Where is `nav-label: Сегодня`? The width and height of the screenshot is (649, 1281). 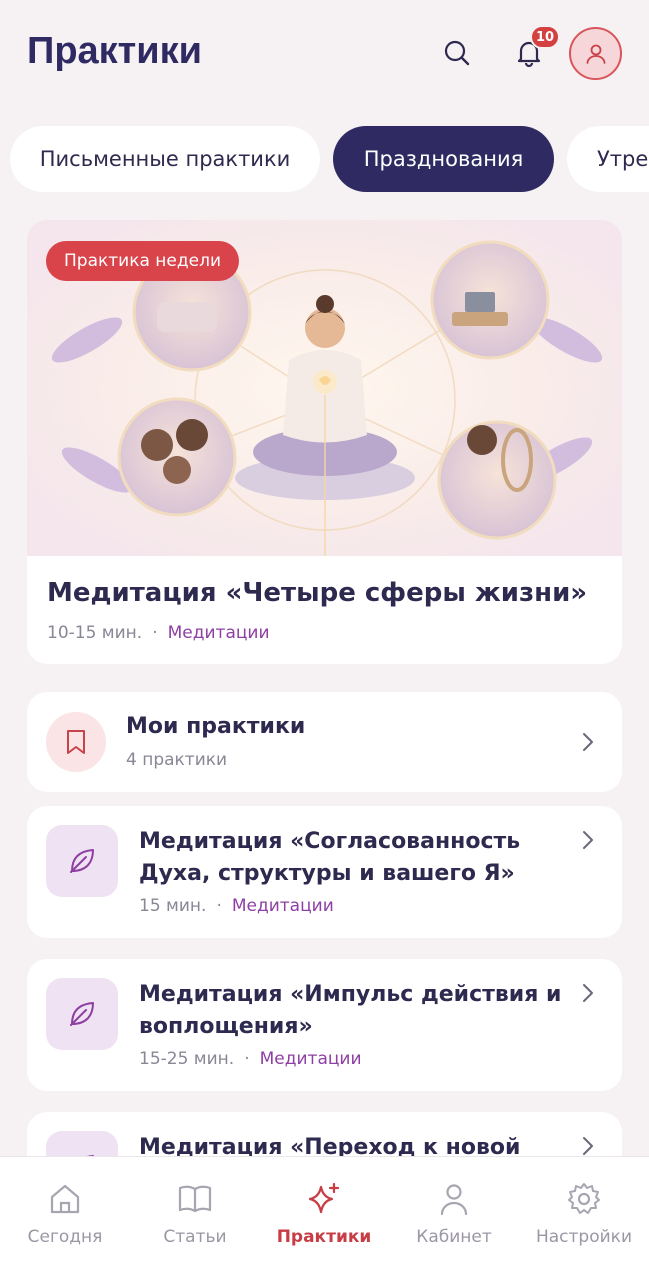
nav-label: Сегодня is located at coordinates (65, 1237).